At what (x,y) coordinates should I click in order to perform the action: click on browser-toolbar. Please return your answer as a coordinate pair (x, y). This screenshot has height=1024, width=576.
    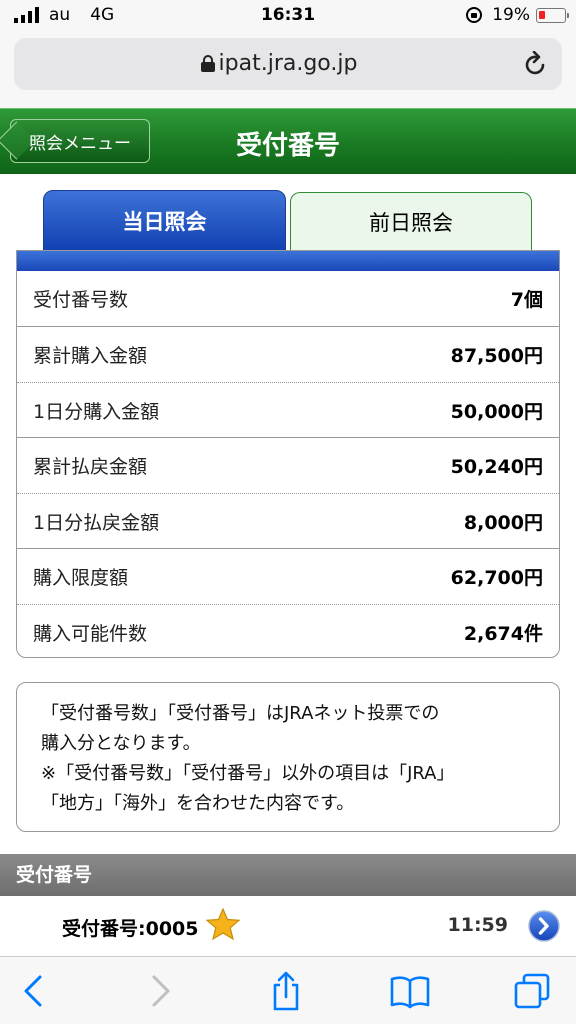
    Looking at the image, I should click on (288, 990).